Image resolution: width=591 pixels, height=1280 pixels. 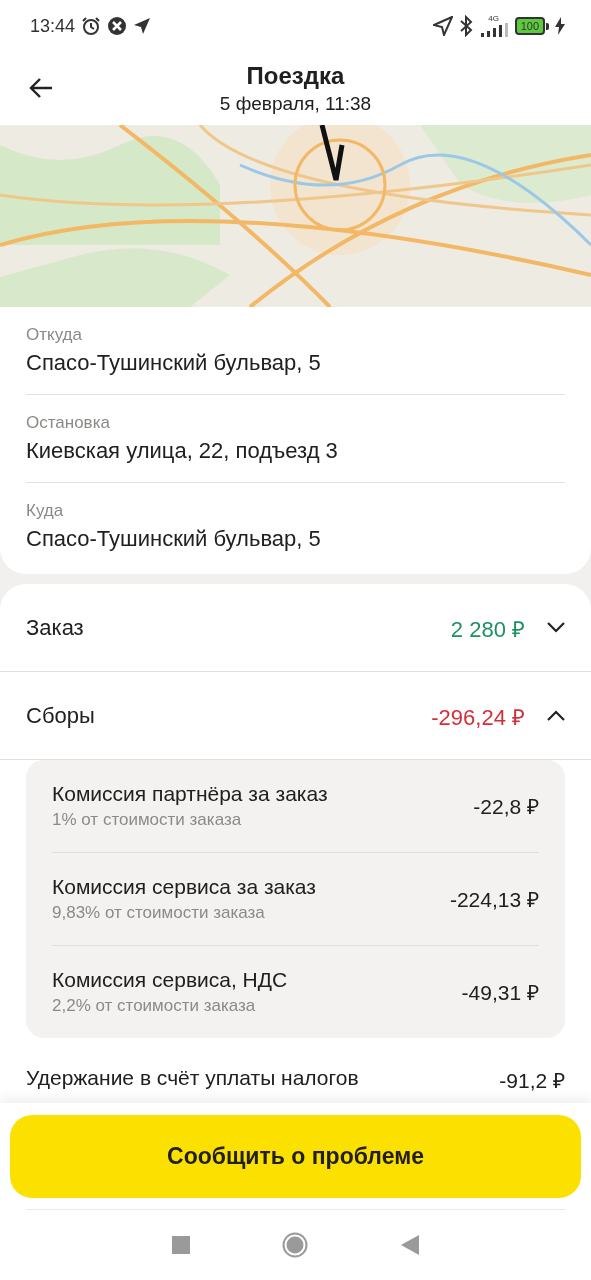 I want to click on fee-name: Комиссия сервиса за заказ, so click(x=184, y=887).